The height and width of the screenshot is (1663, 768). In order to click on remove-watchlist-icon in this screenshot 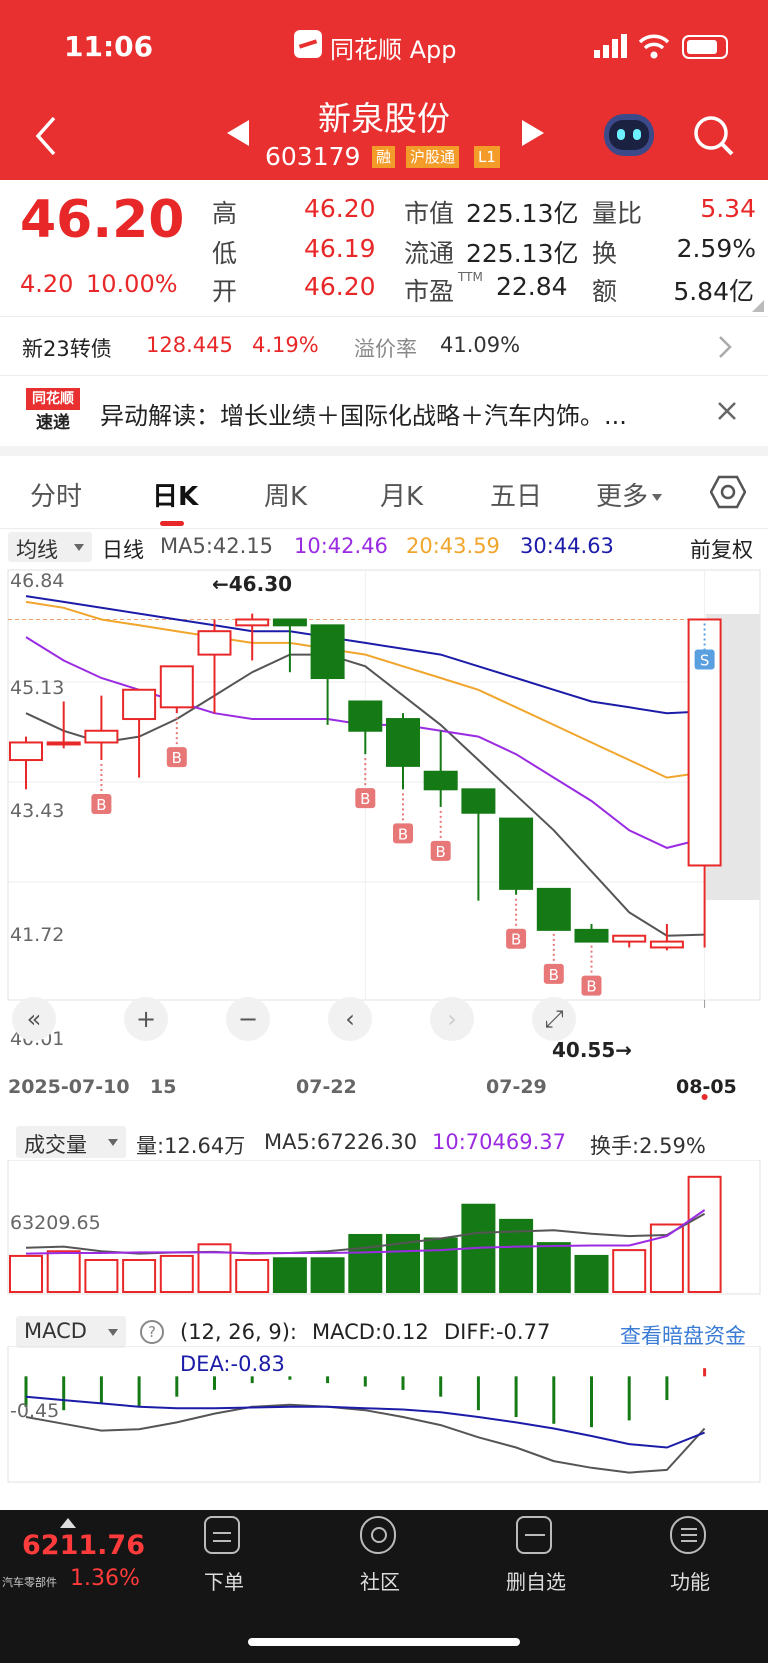, I will do `click(534, 1535)`.